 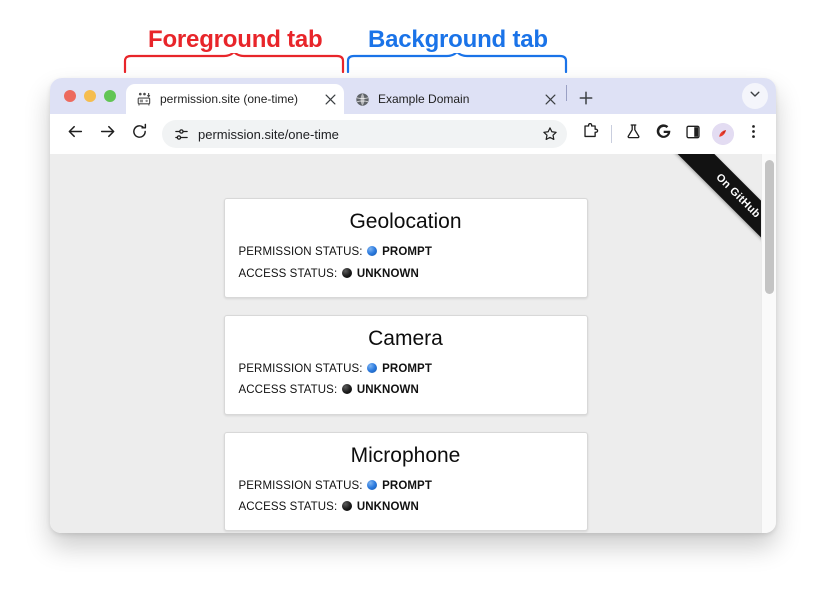 I want to click on page-scrollbar, so click(x=768, y=343).